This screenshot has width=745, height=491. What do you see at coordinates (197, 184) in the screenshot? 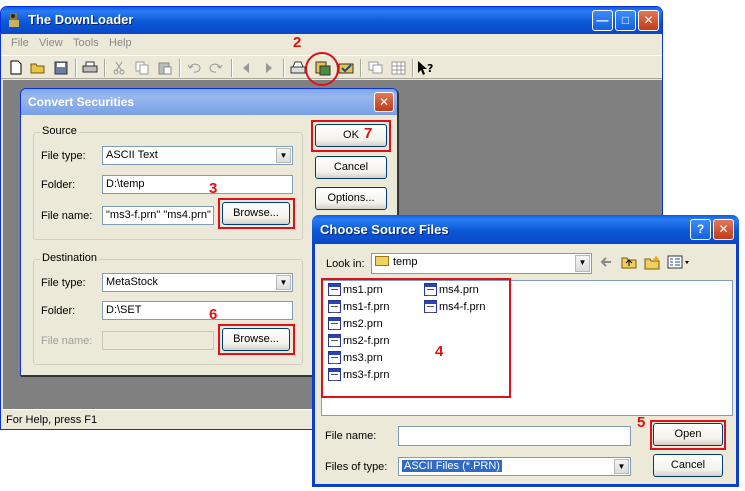
I see `source-folder-field: D:\temp` at bounding box center [197, 184].